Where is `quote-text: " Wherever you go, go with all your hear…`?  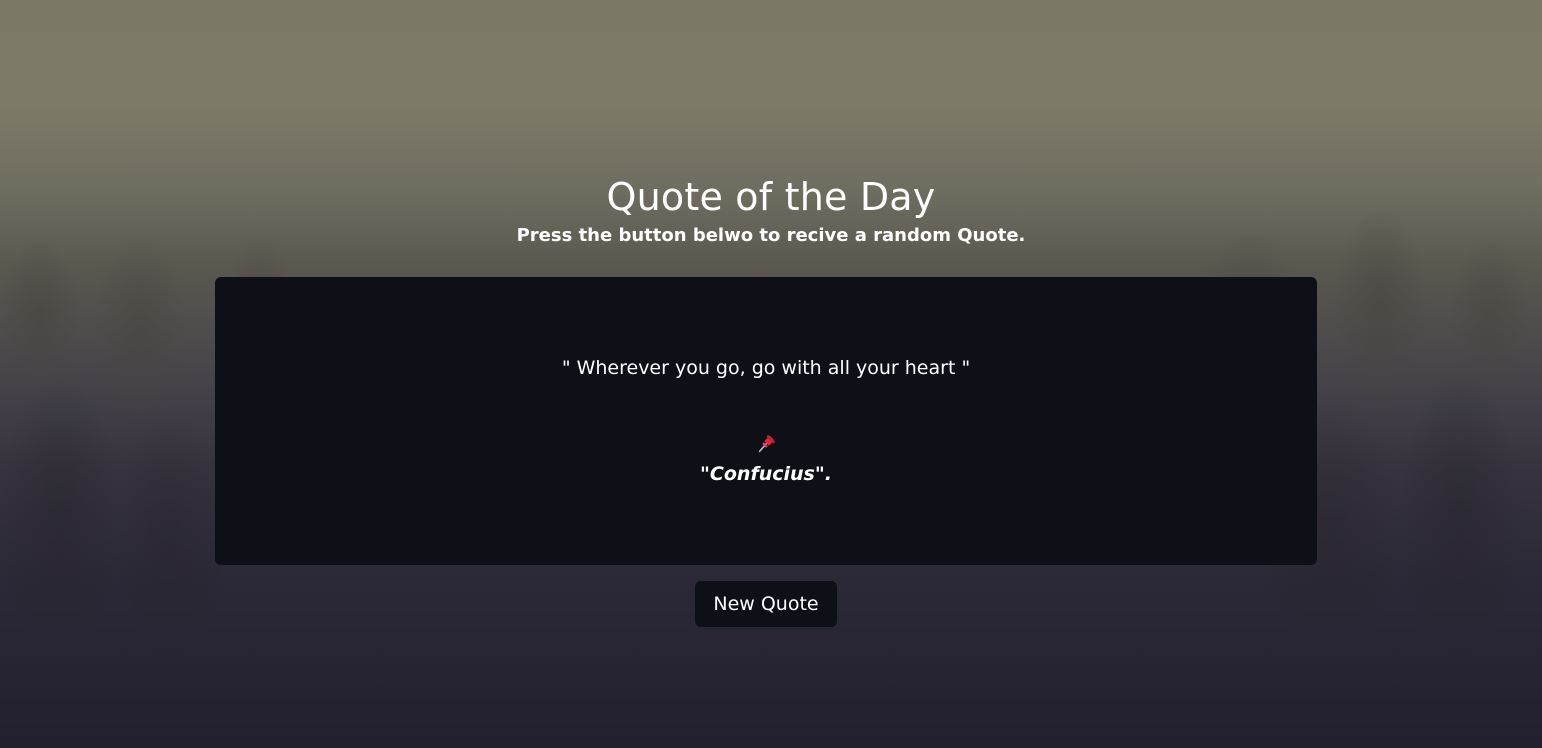
quote-text: " Wherever you go, go with all your hear… is located at coordinates (766, 368).